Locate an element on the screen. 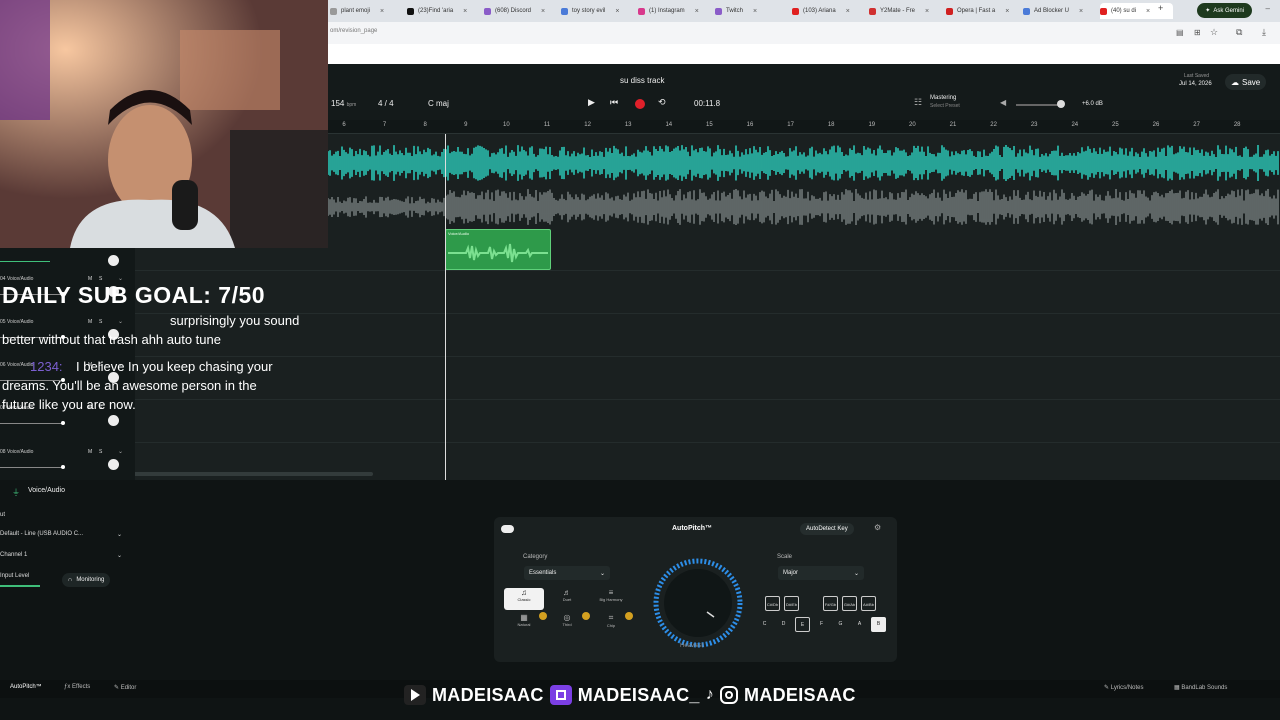 The width and height of the screenshot is (1280, 720). preset-button: ♬ Duet is located at coordinates (567, 599).